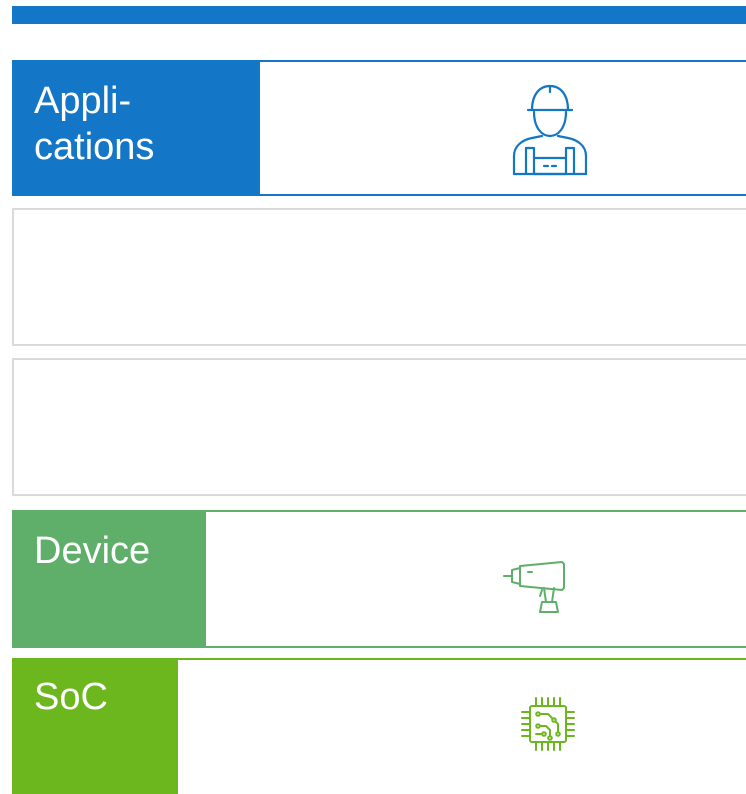 This screenshot has width=746, height=794. What do you see at coordinates (537, 590) in the screenshot?
I see `power-drill-icon` at bounding box center [537, 590].